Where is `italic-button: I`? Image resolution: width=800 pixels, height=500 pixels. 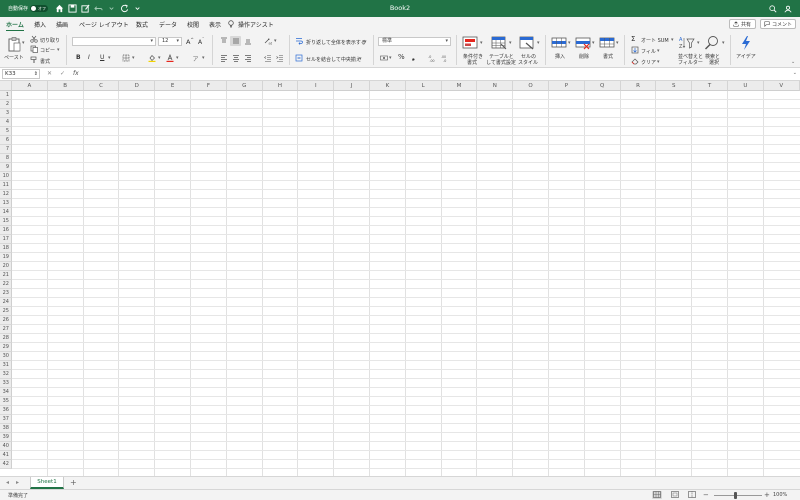 italic-button: I is located at coordinates (89, 57).